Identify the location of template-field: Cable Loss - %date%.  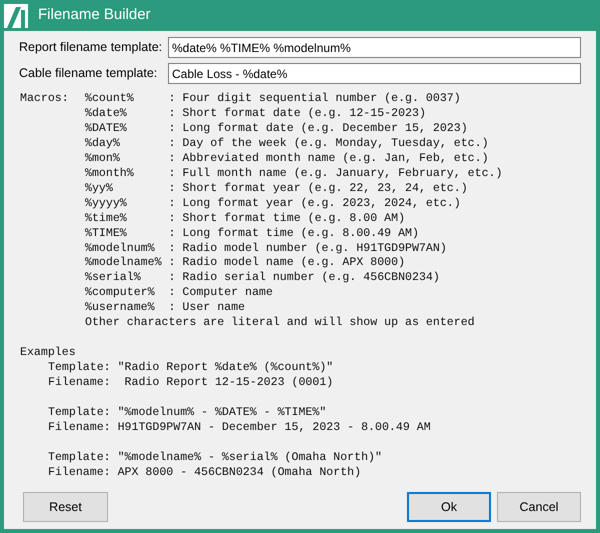
(374, 73).